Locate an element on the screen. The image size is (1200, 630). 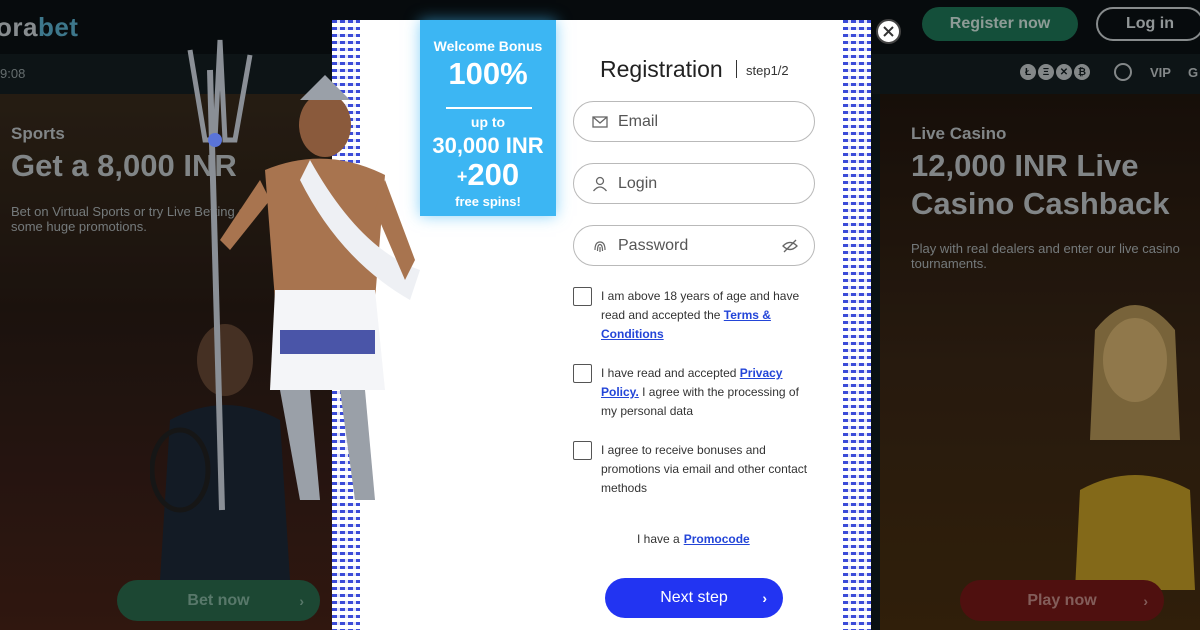
email-field is located at coordinates (694, 121).